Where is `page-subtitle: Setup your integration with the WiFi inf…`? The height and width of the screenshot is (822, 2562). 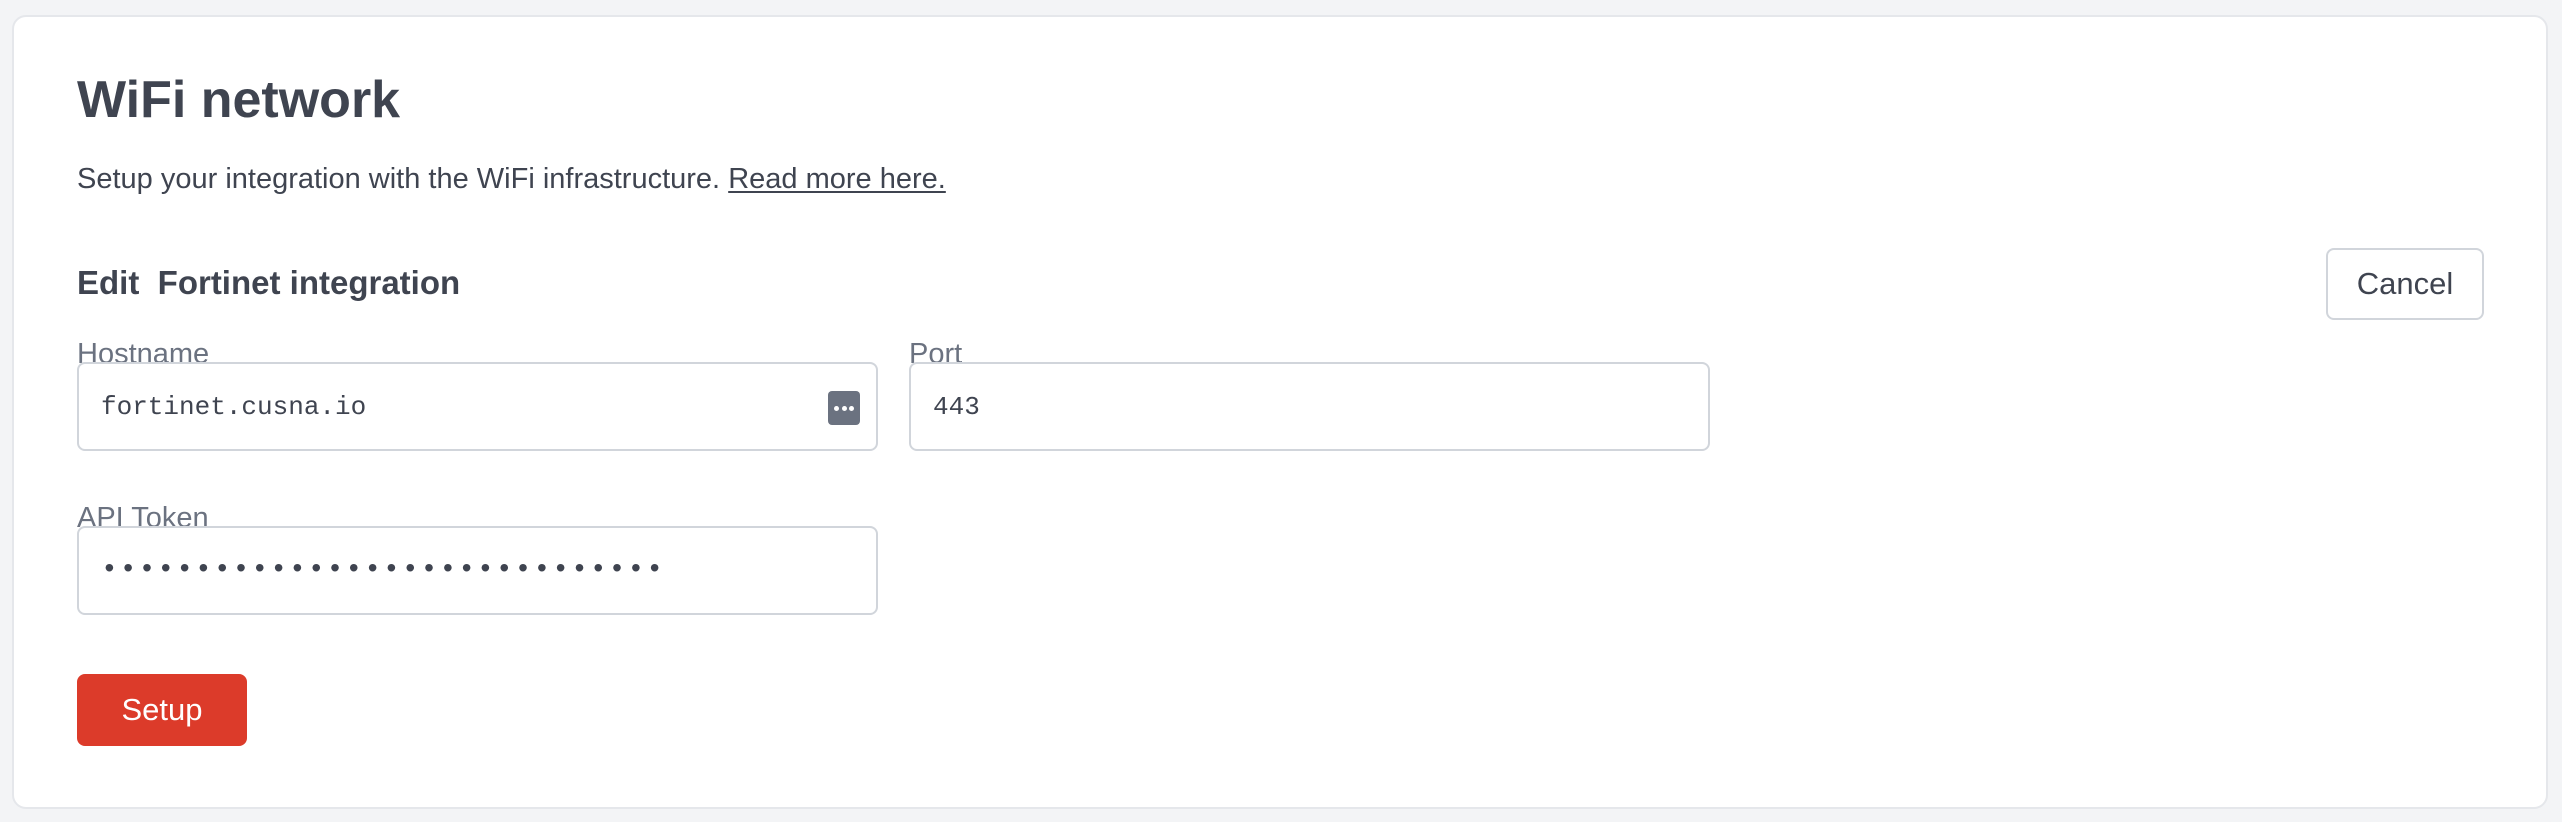
page-subtitle: Setup your integration with the WiFi inf… is located at coordinates (511, 179).